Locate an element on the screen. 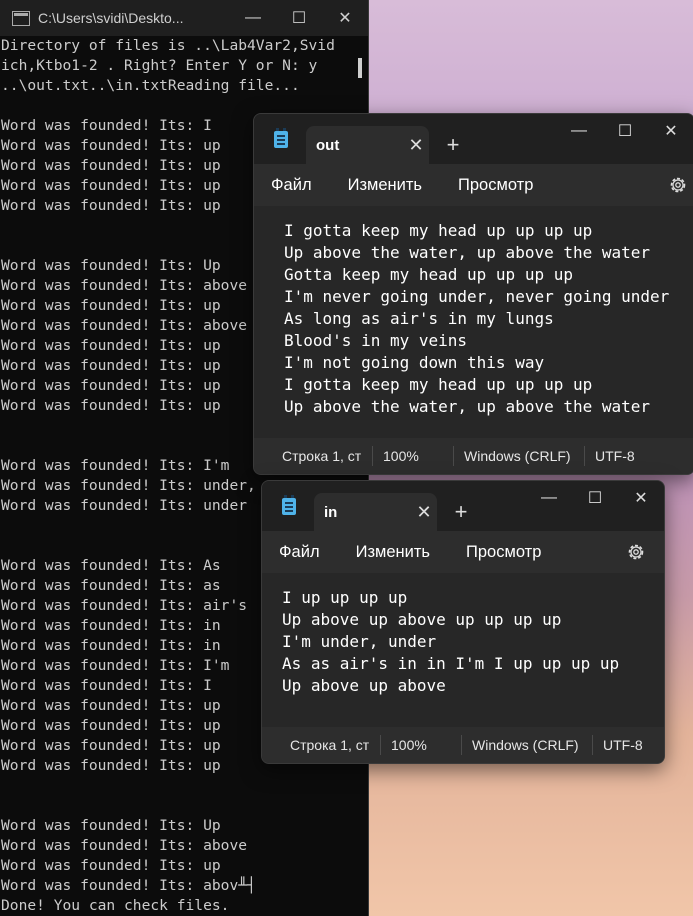  tab-in: in ✕ is located at coordinates (375, 512).